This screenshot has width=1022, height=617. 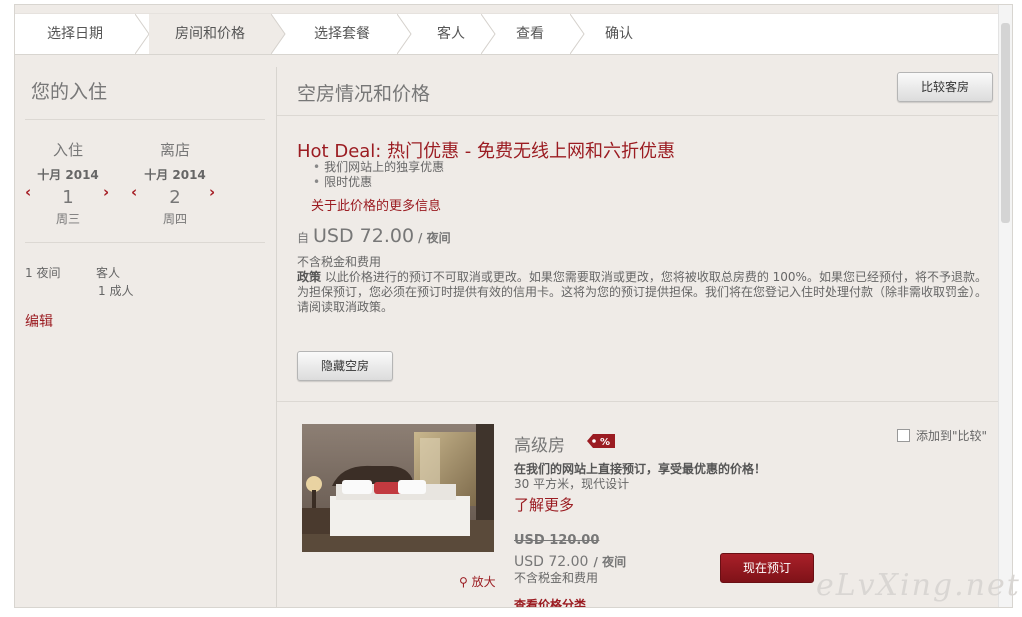 I want to click on step-label: 选择日期, so click(x=75, y=34).